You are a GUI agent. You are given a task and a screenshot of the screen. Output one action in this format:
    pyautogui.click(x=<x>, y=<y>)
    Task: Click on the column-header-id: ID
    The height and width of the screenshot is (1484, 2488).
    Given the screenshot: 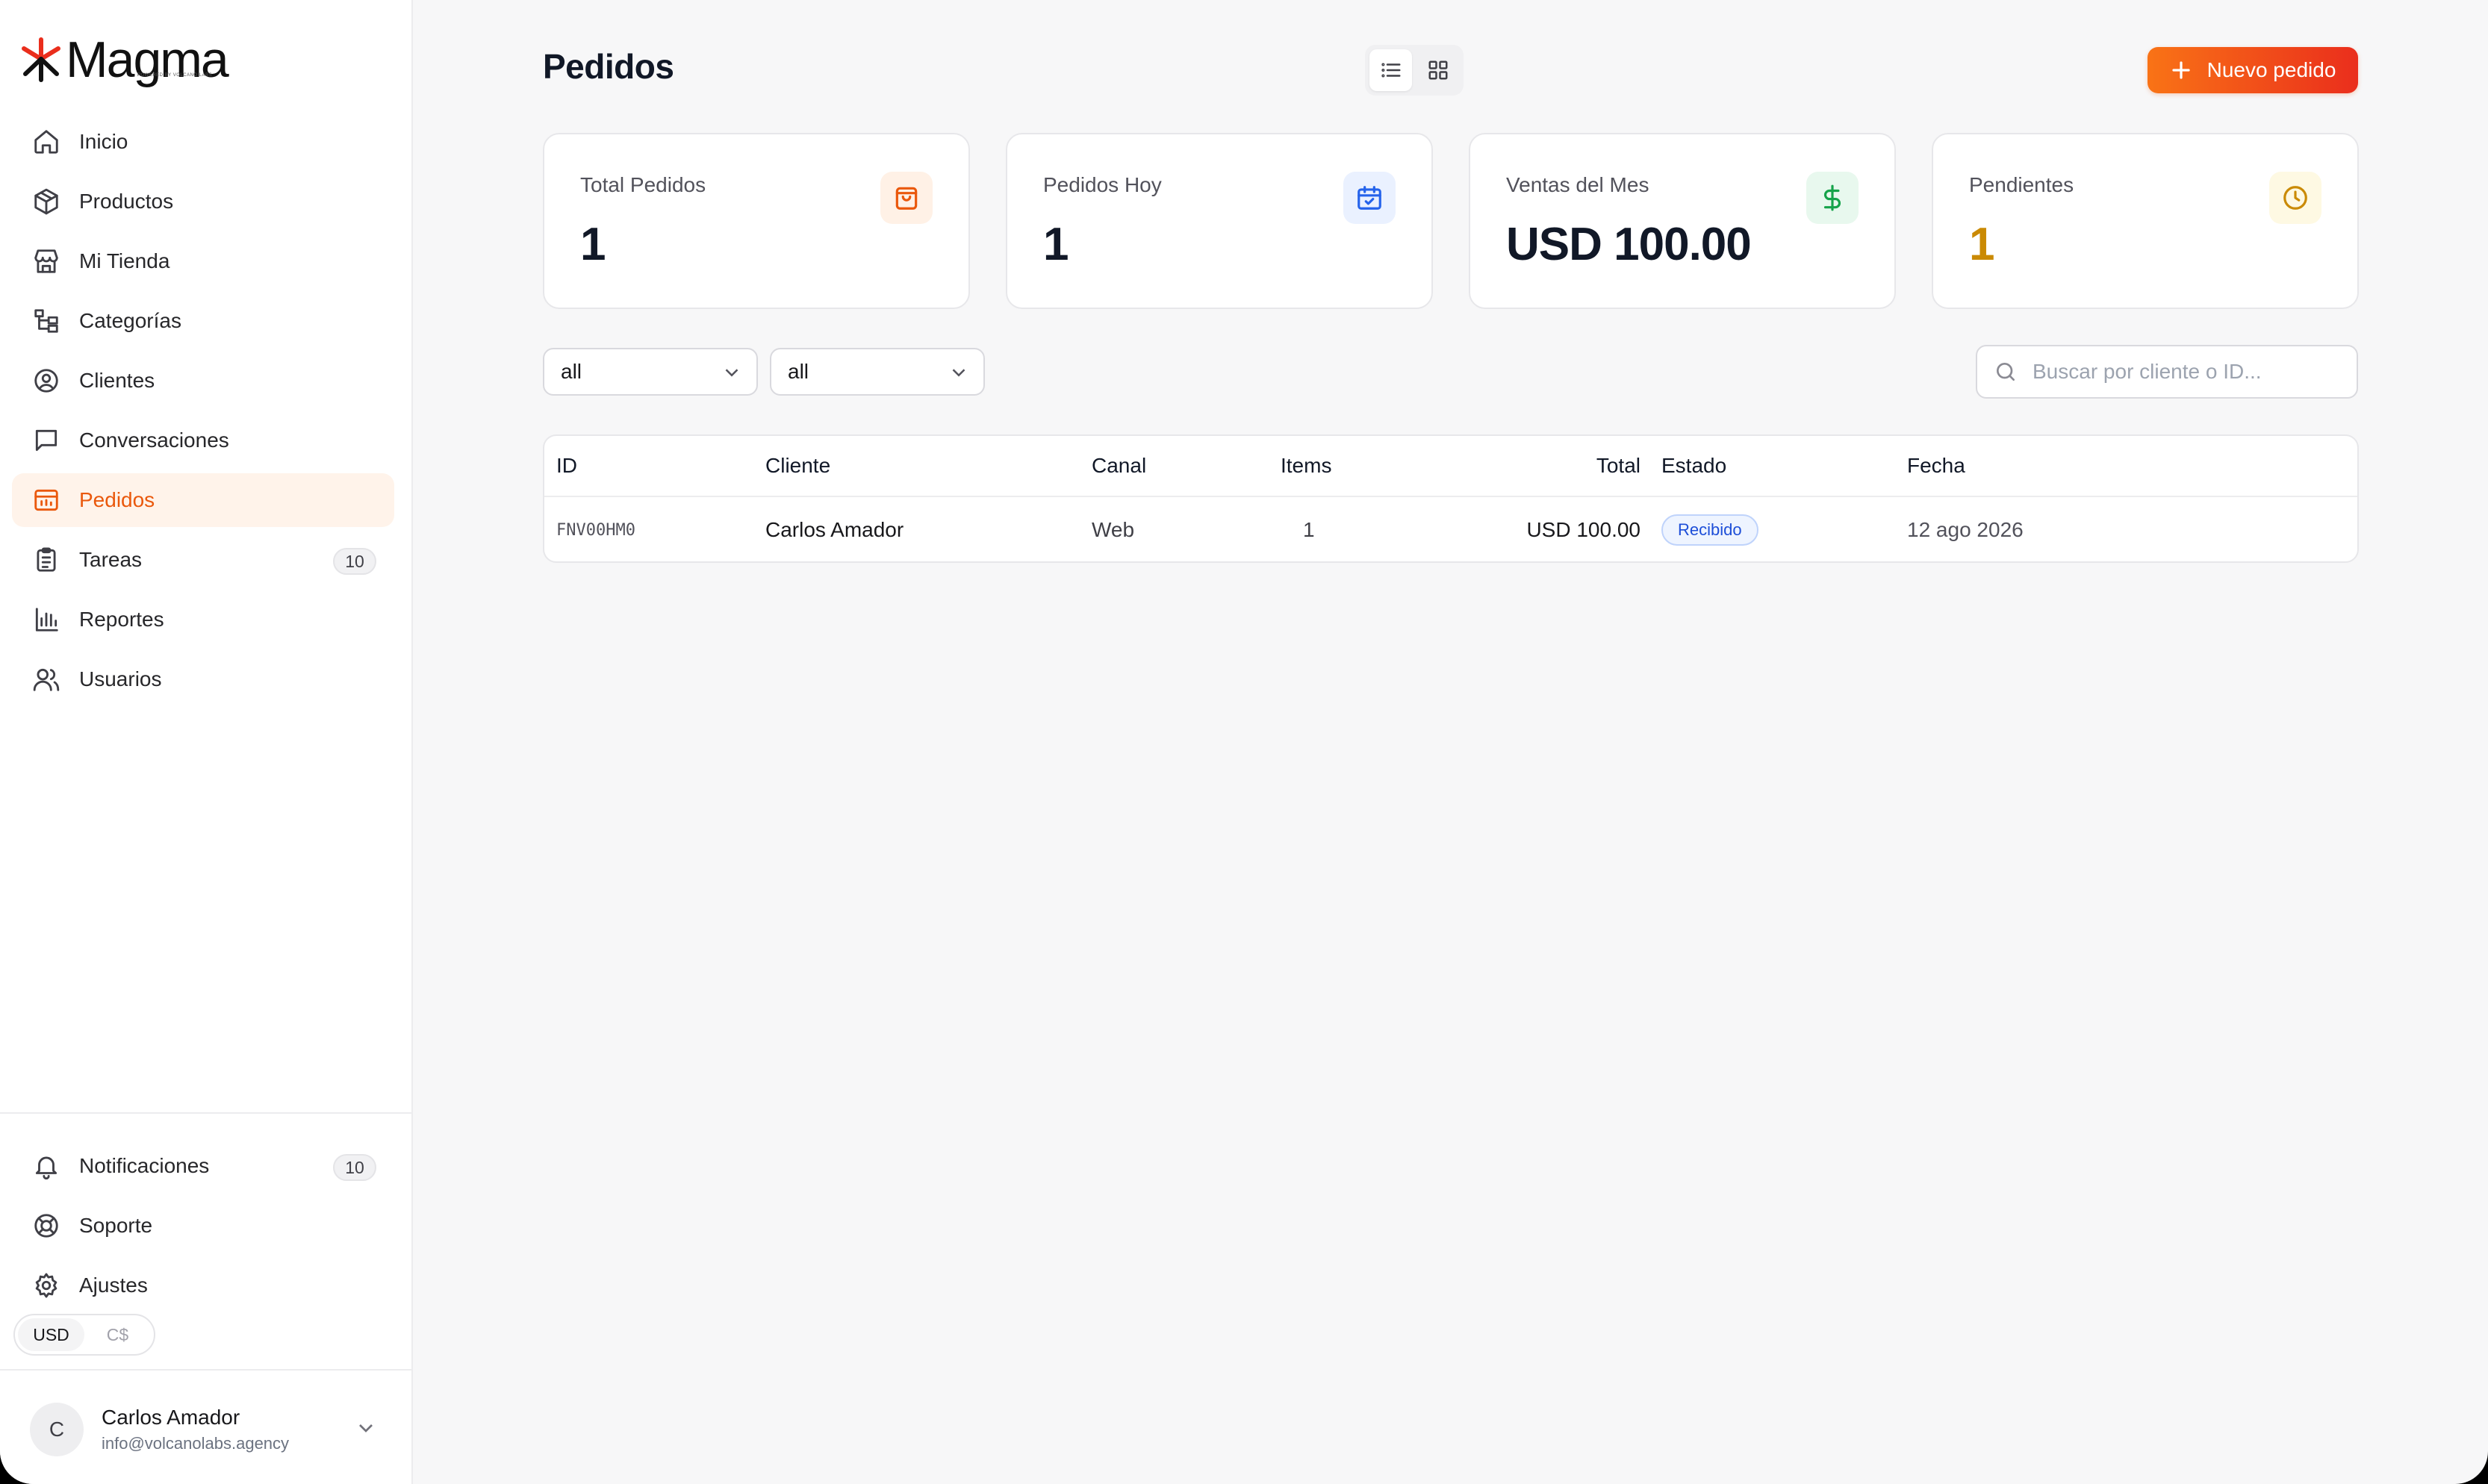 What is the action you would take?
    pyautogui.click(x=566, y=466)
    